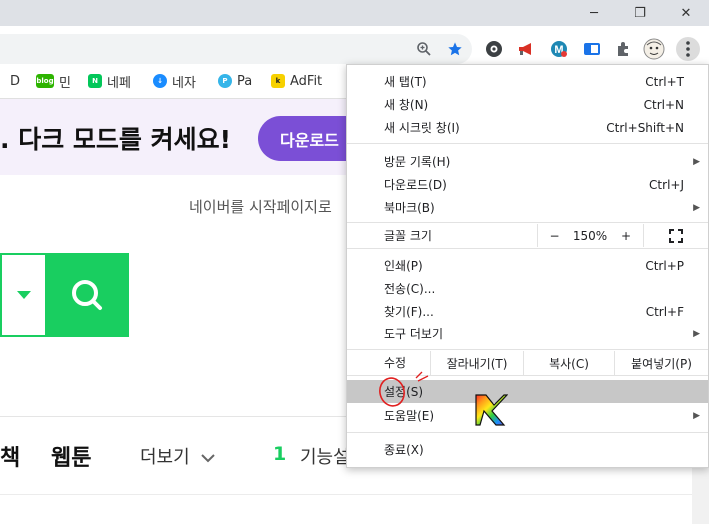  I want to click on menu-cut: 잘라내기(T), so click(476, 363).